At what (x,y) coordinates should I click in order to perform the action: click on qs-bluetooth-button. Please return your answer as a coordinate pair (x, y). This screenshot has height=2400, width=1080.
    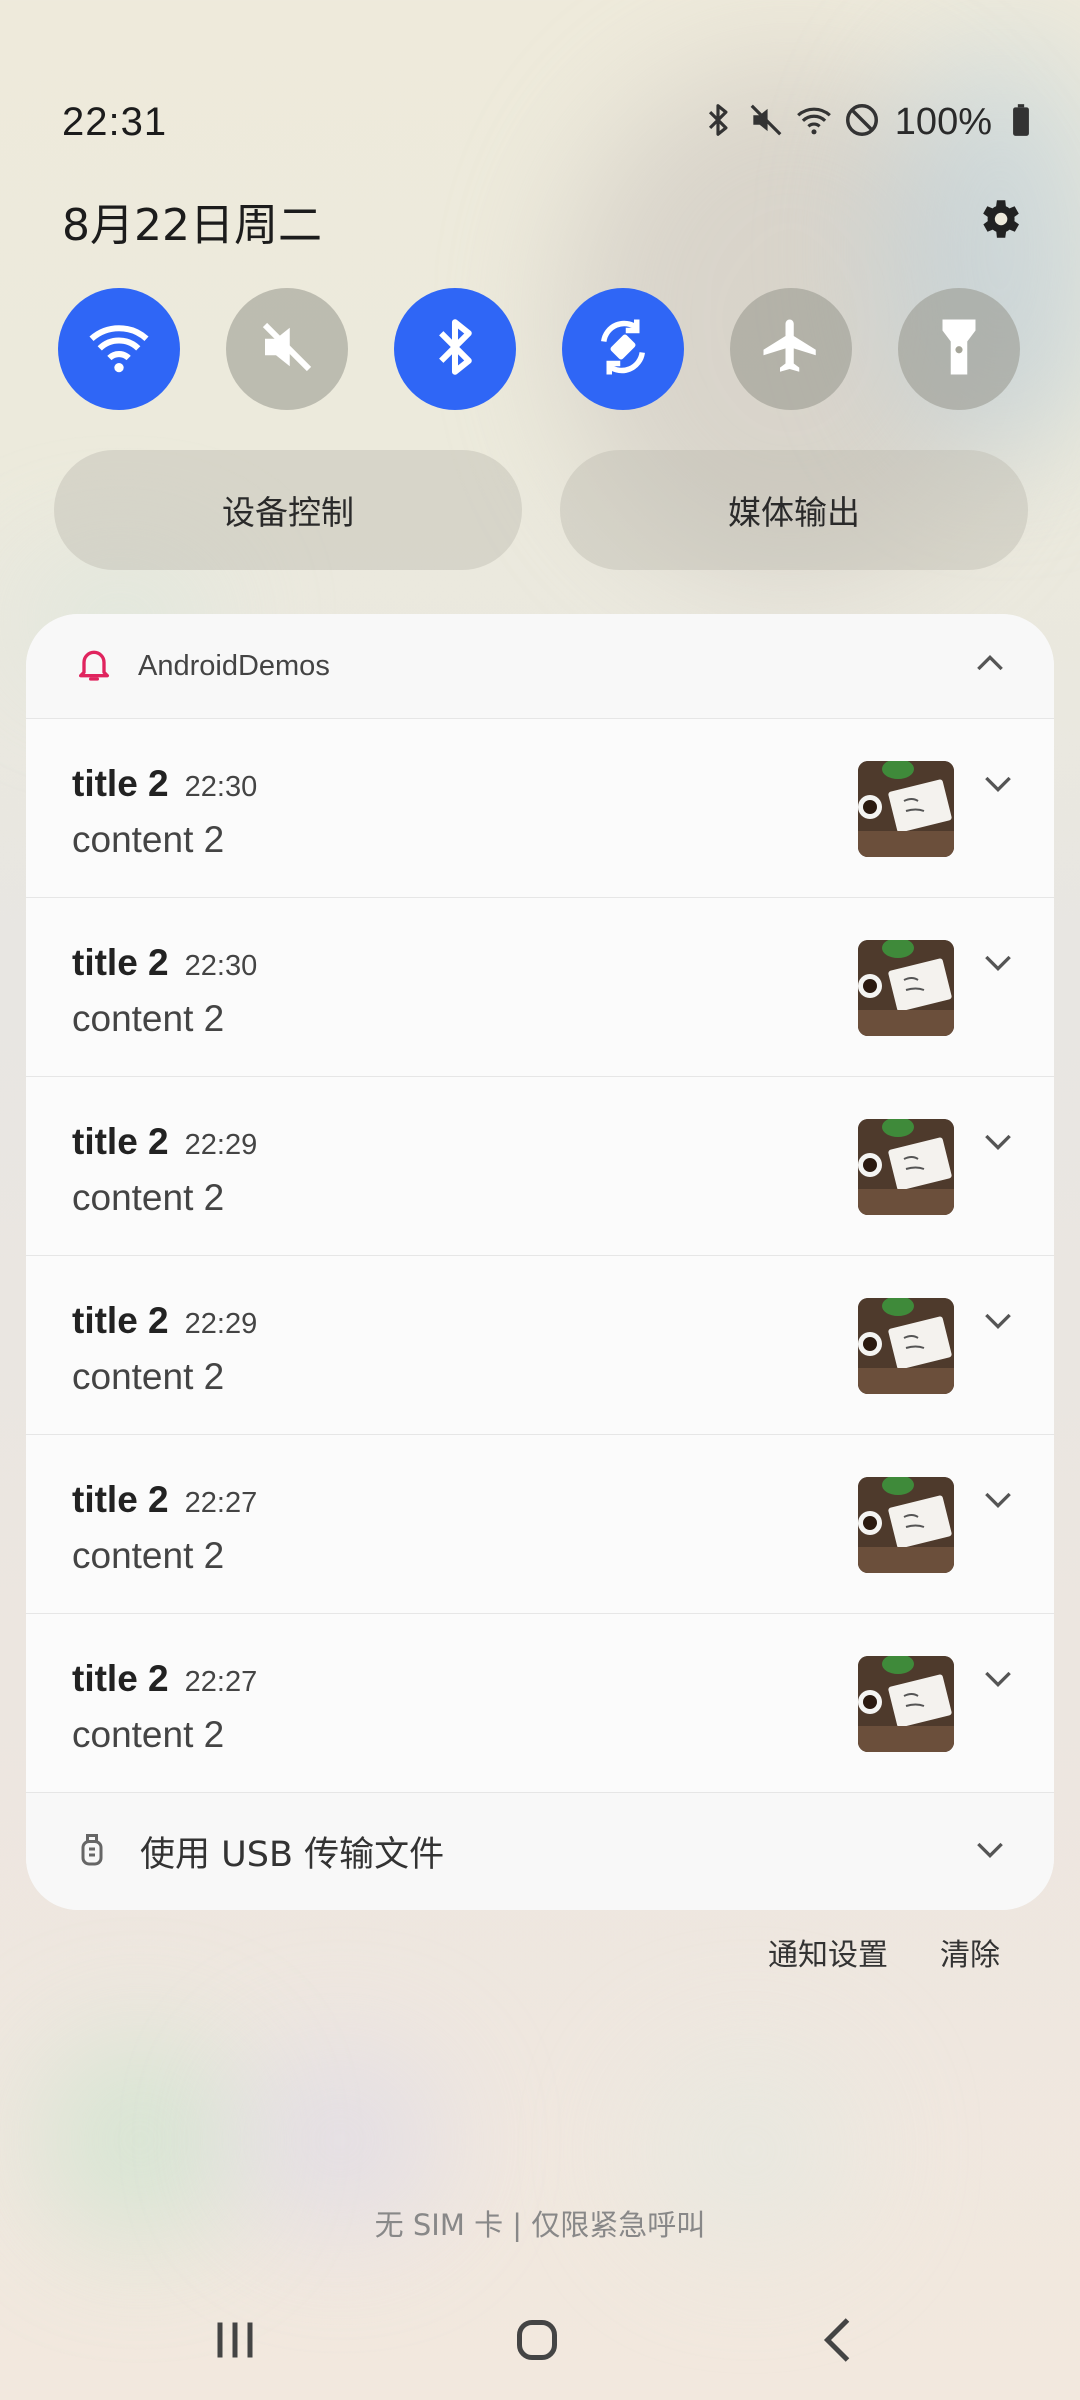
    Looking at the image, I should click on (455, 349).